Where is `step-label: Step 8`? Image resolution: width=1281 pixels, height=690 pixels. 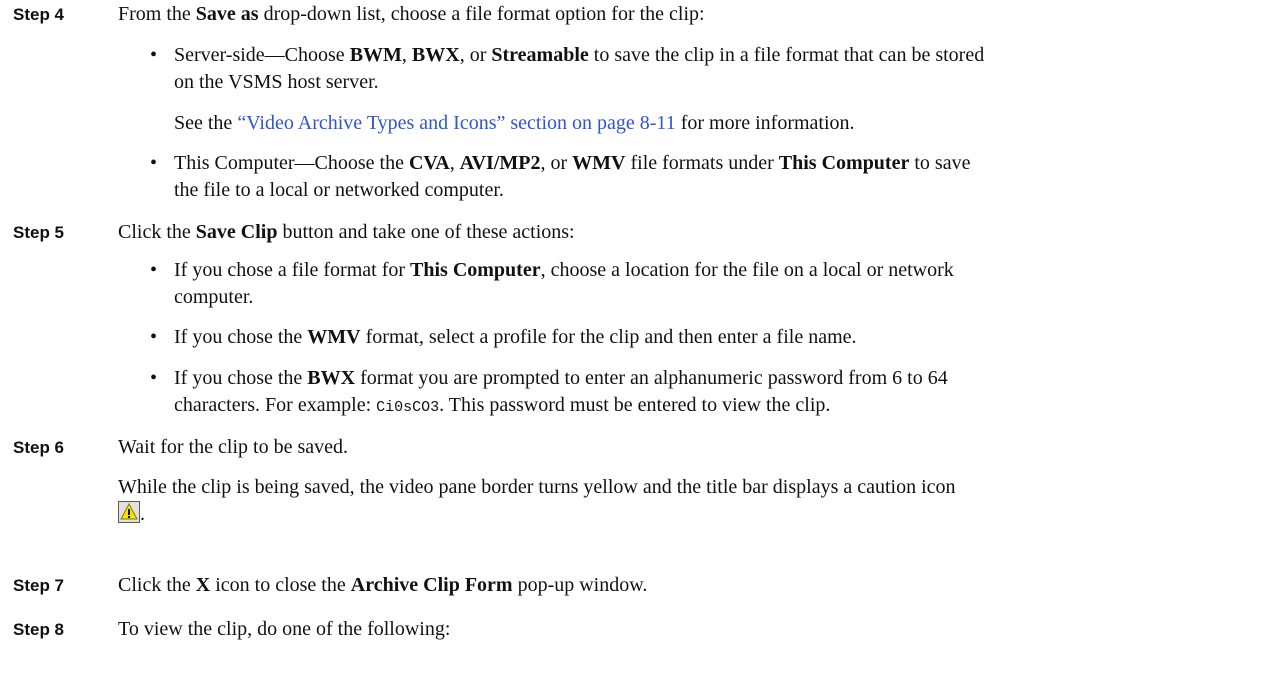
step-label: Step 8 is located at coordinates (39, 629).